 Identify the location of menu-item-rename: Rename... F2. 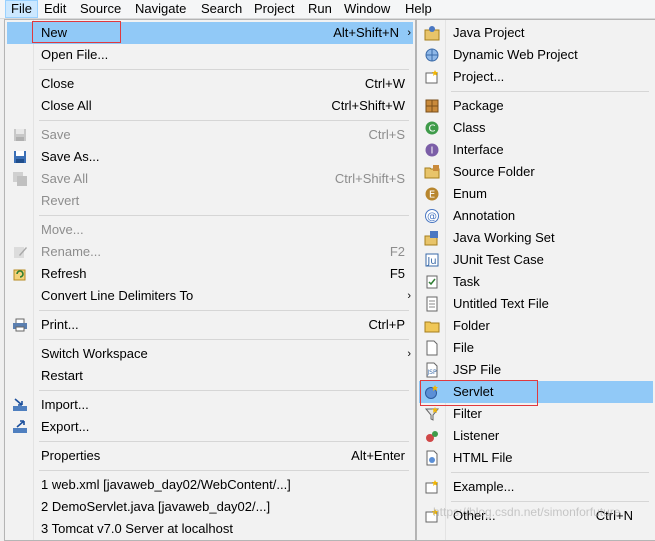
(210, 252).